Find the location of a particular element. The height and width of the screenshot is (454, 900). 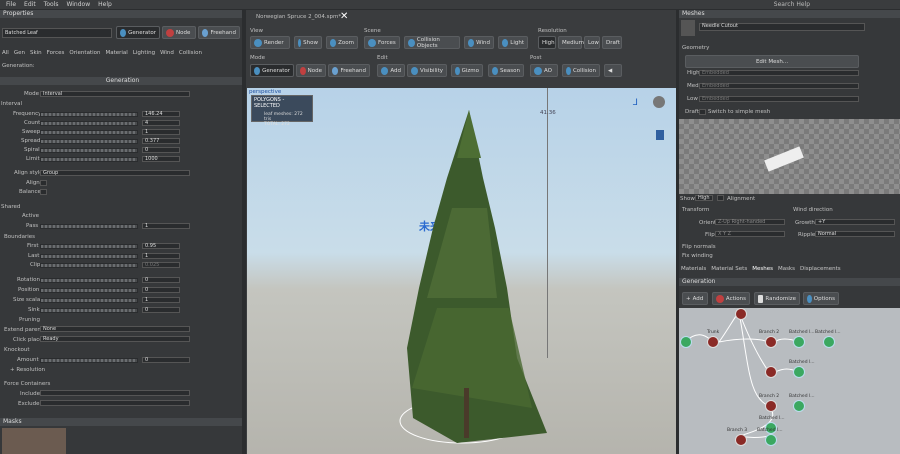

mesh-preview is located at coordinates (789, 156).